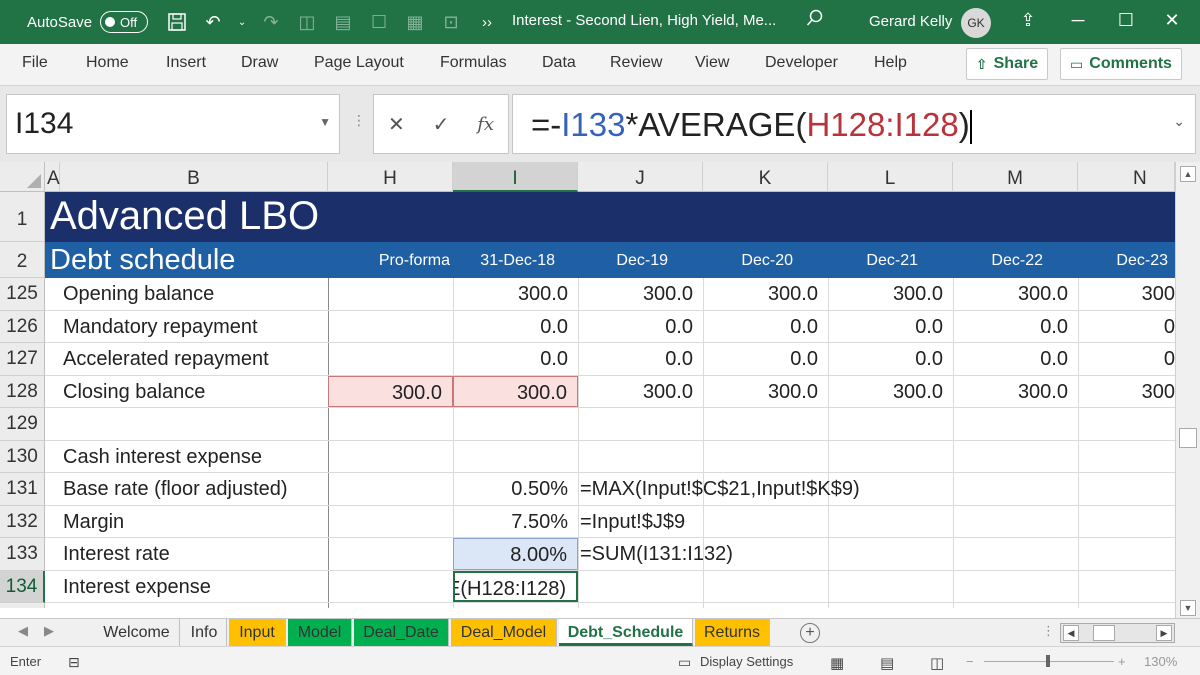  What do you see at coordinates (22, 260) in the screenshot?
I see `row-header-2: 2` at bounding box center [22, 260].